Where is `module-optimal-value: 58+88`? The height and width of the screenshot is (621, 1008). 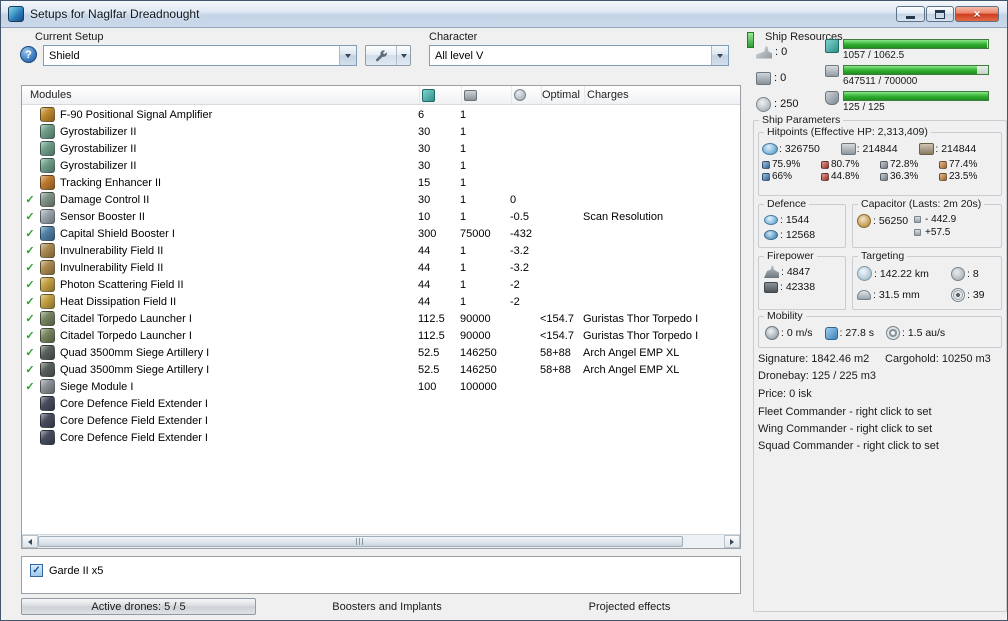
module-optimal-value: 58+88 is located at coordinates (555, 352).